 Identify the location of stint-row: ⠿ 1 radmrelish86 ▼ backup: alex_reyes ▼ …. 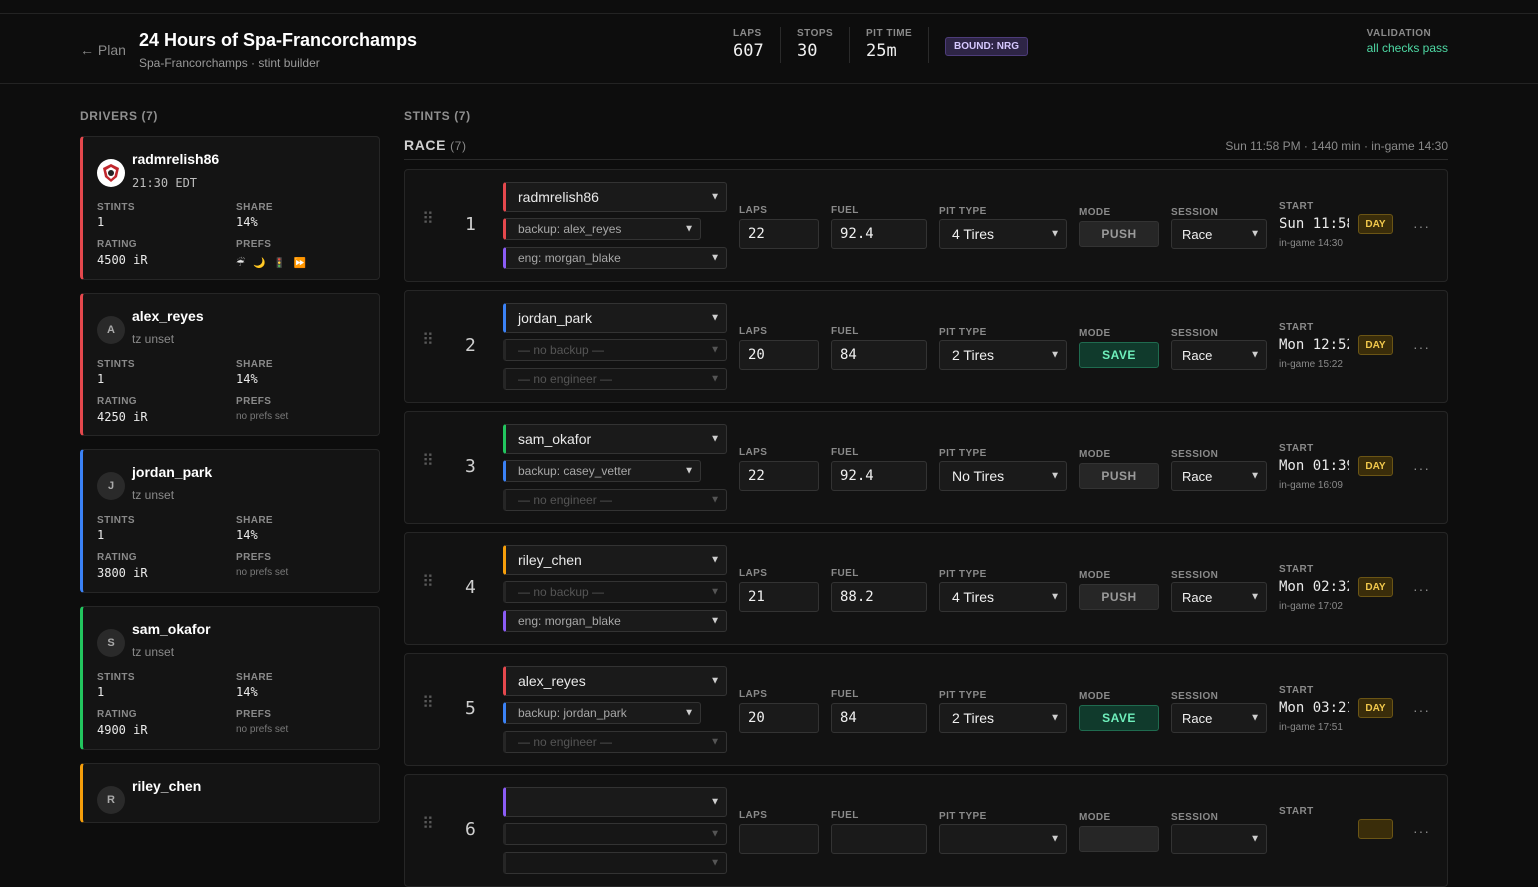
(926, 225).